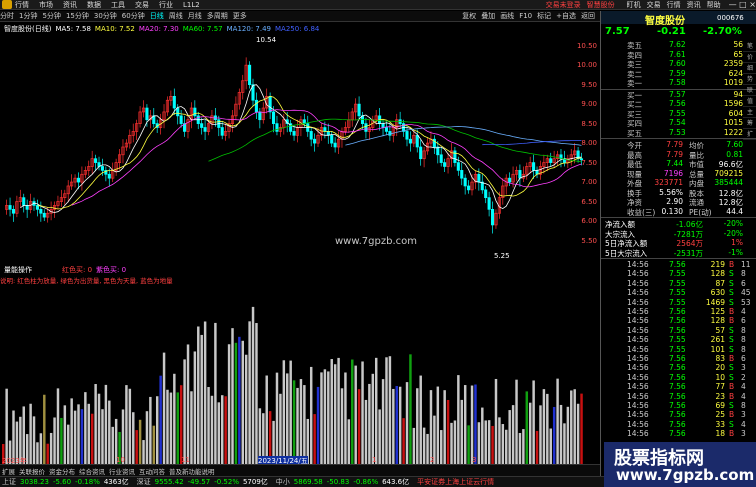  Describe the element at coordinates (374, 460) in the screenshot. I see `date-tick-label: 1` at that location.